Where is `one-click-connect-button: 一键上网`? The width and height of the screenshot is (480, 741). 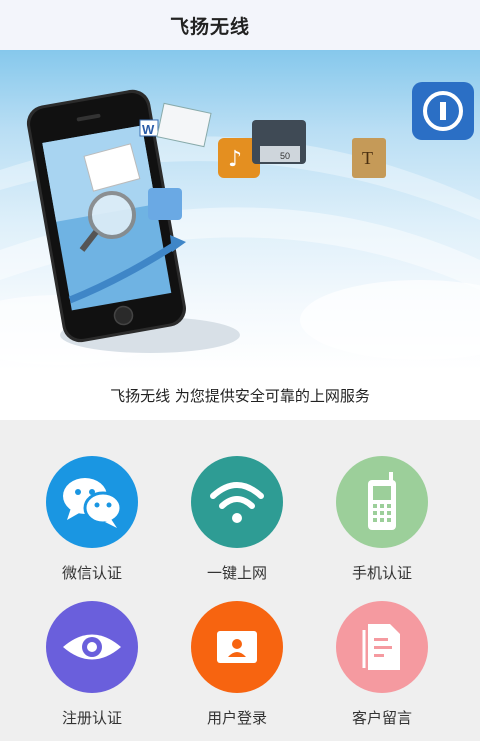
one-click-connect-button: 一键上网 is located at coordinates (237, 526).